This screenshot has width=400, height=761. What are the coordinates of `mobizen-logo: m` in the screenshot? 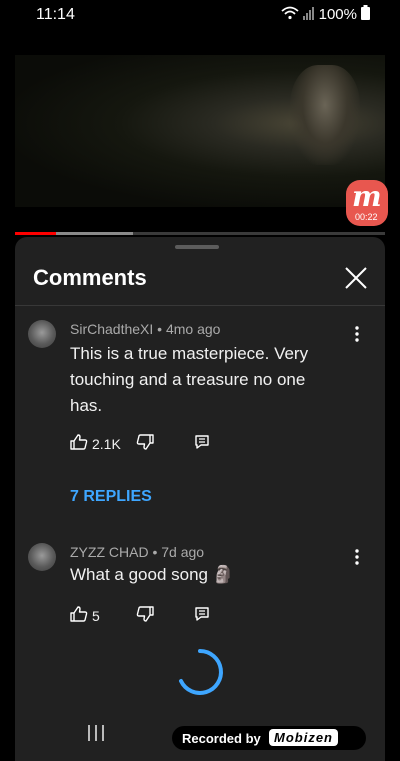 It's located at (367, 196).